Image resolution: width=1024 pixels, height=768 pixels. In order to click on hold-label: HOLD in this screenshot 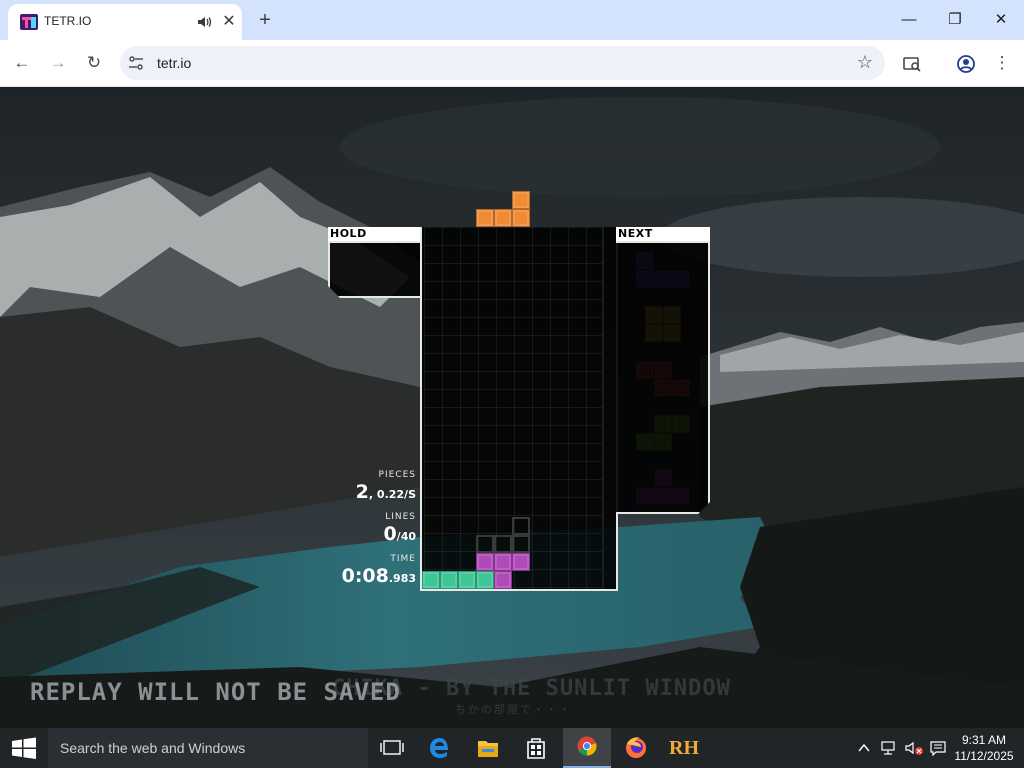, I will do `click(375, 234)`.